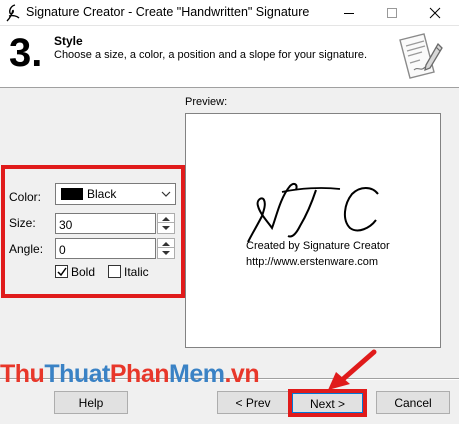 The width and height of the screenshot is (459, 424). What do you see at coordinates (318, 246) in the screenshot?
I see `credit-line-1: Created by Signature Creator` at bounding box center [318, 246].